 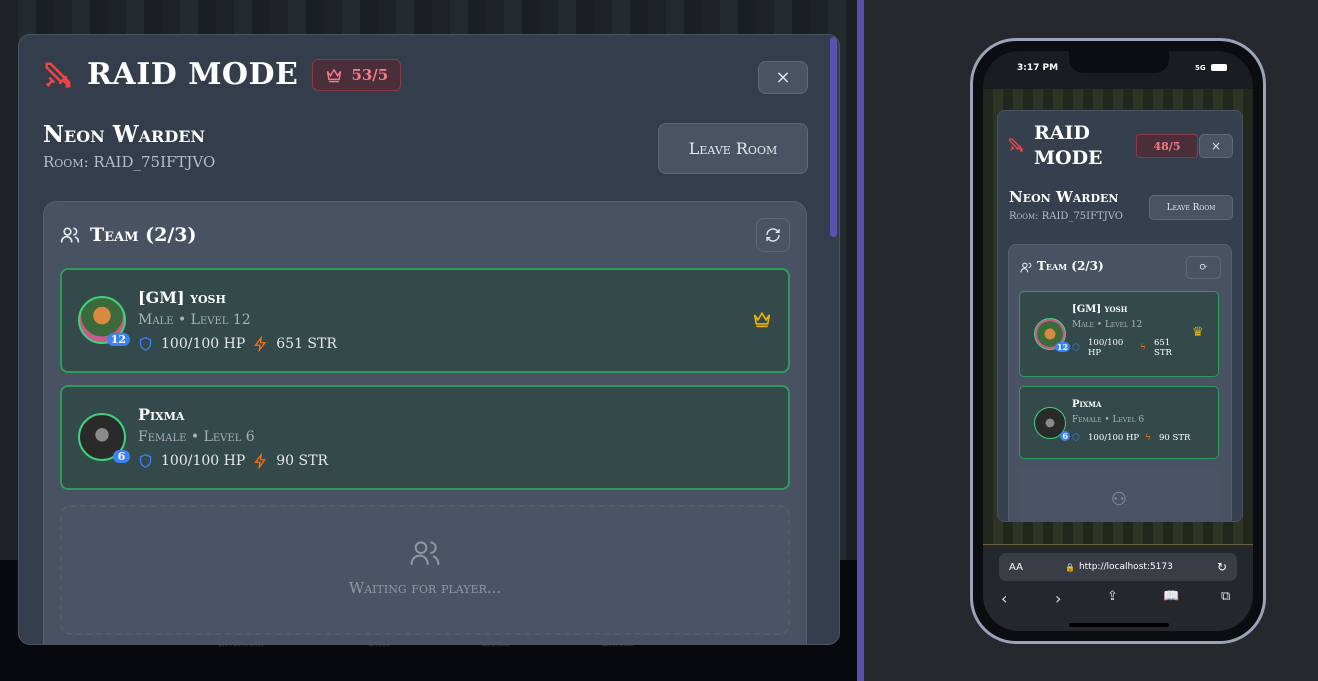 I want to click on phone-title: RAID, so click(x=1062, y=133).